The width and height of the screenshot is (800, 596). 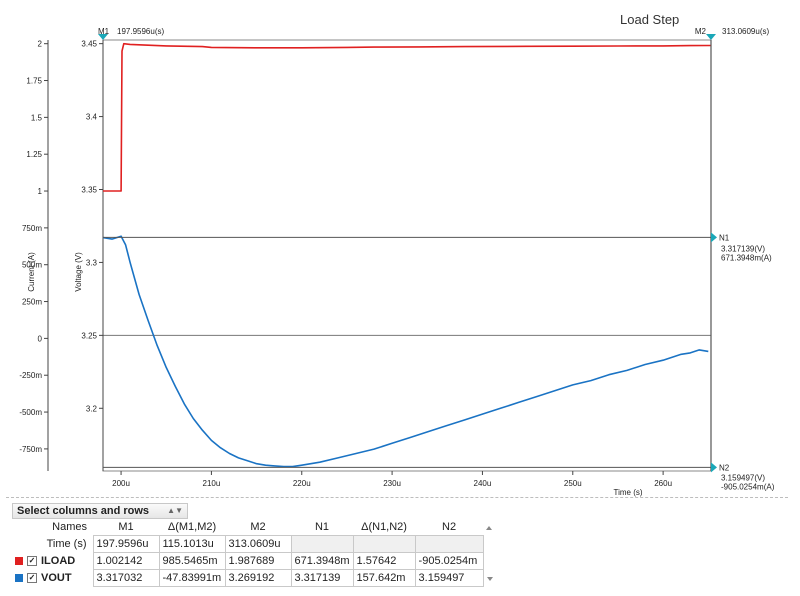 I want to click on vout-row-label: ✓ VOUT, so click(x=52, y=578).